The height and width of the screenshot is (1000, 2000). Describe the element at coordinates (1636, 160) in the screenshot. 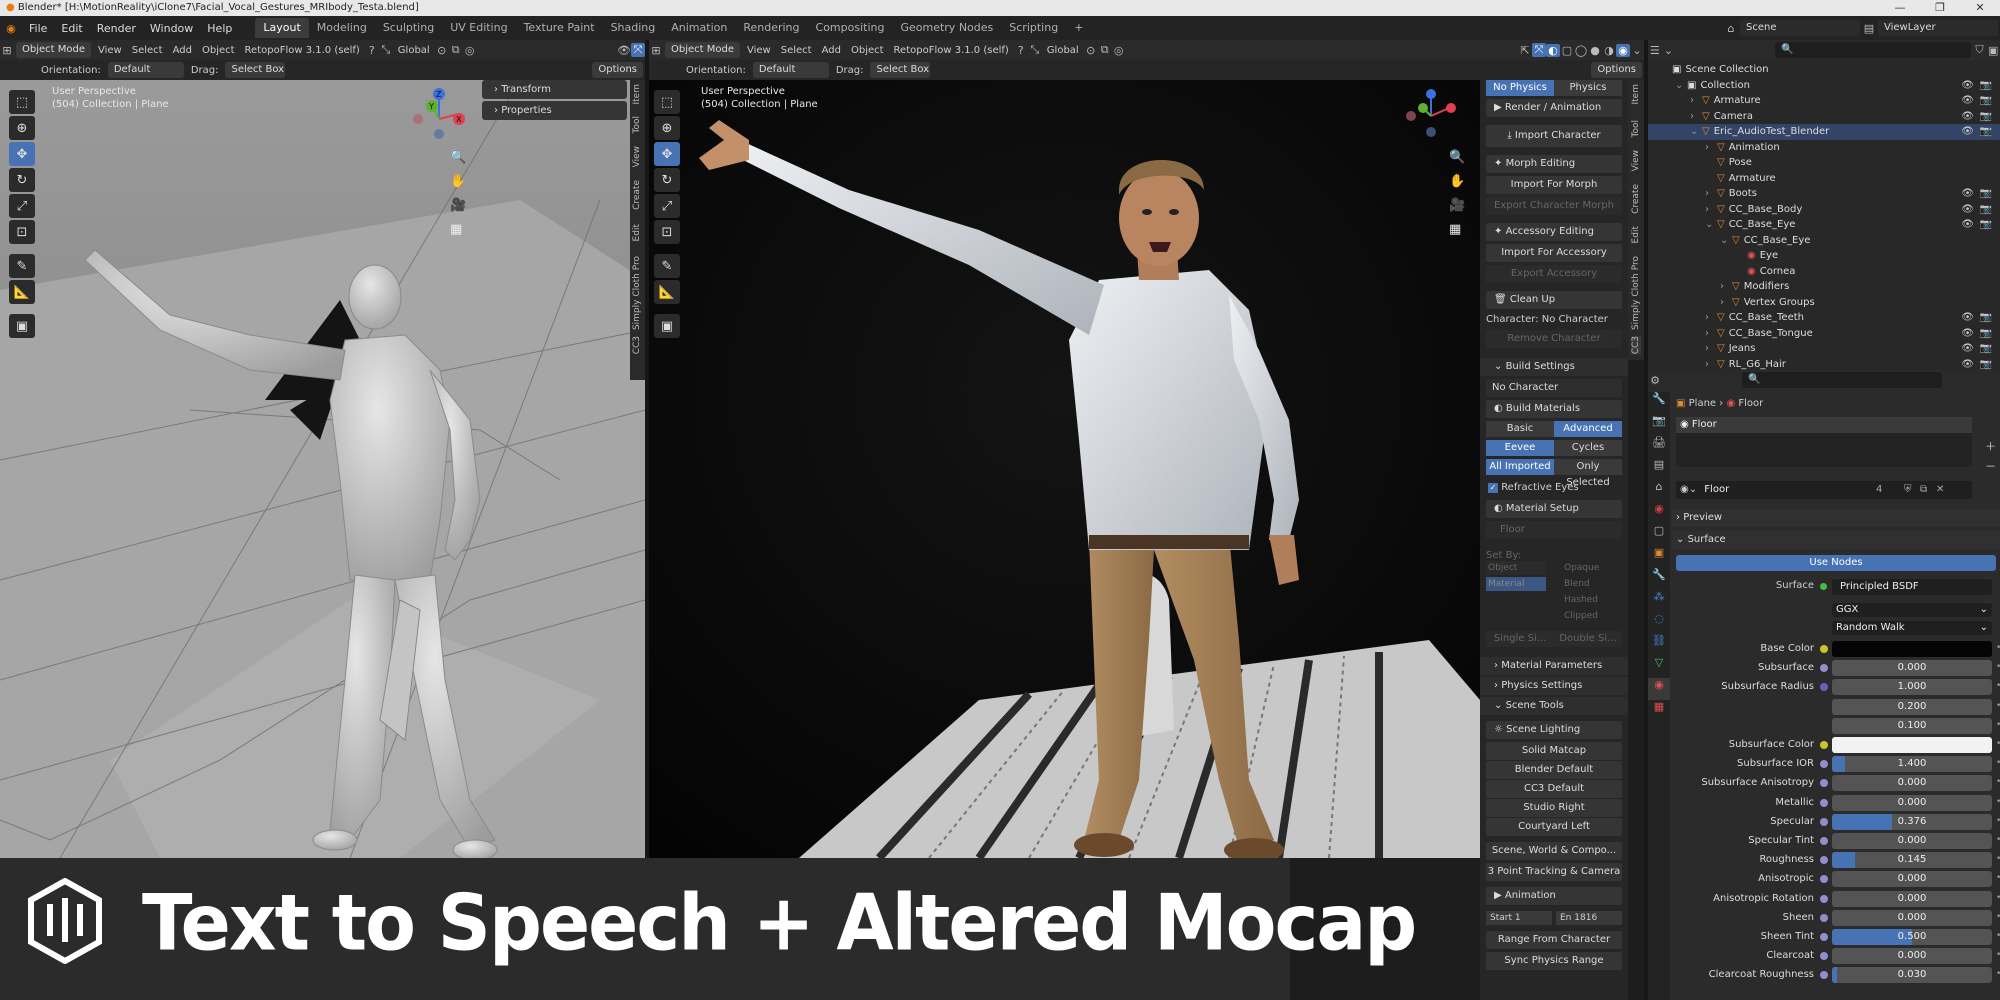

I see `tab-view: View` at that location.